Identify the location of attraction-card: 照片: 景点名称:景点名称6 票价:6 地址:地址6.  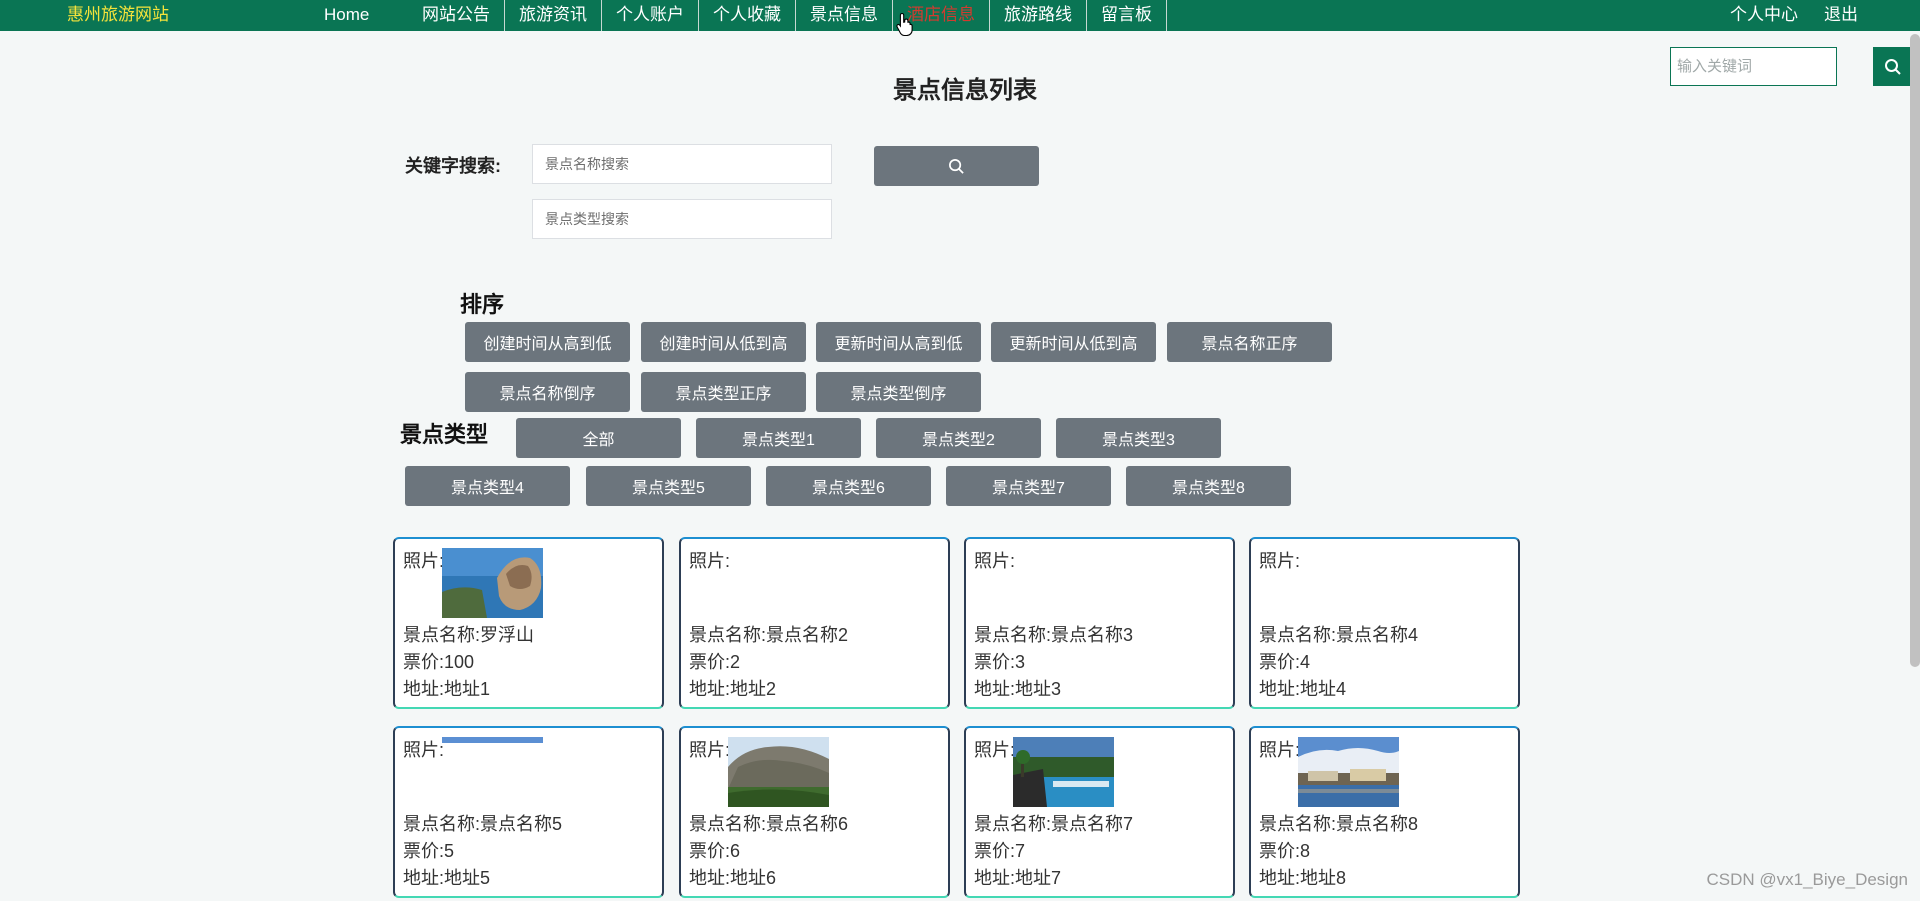
(814, 812).